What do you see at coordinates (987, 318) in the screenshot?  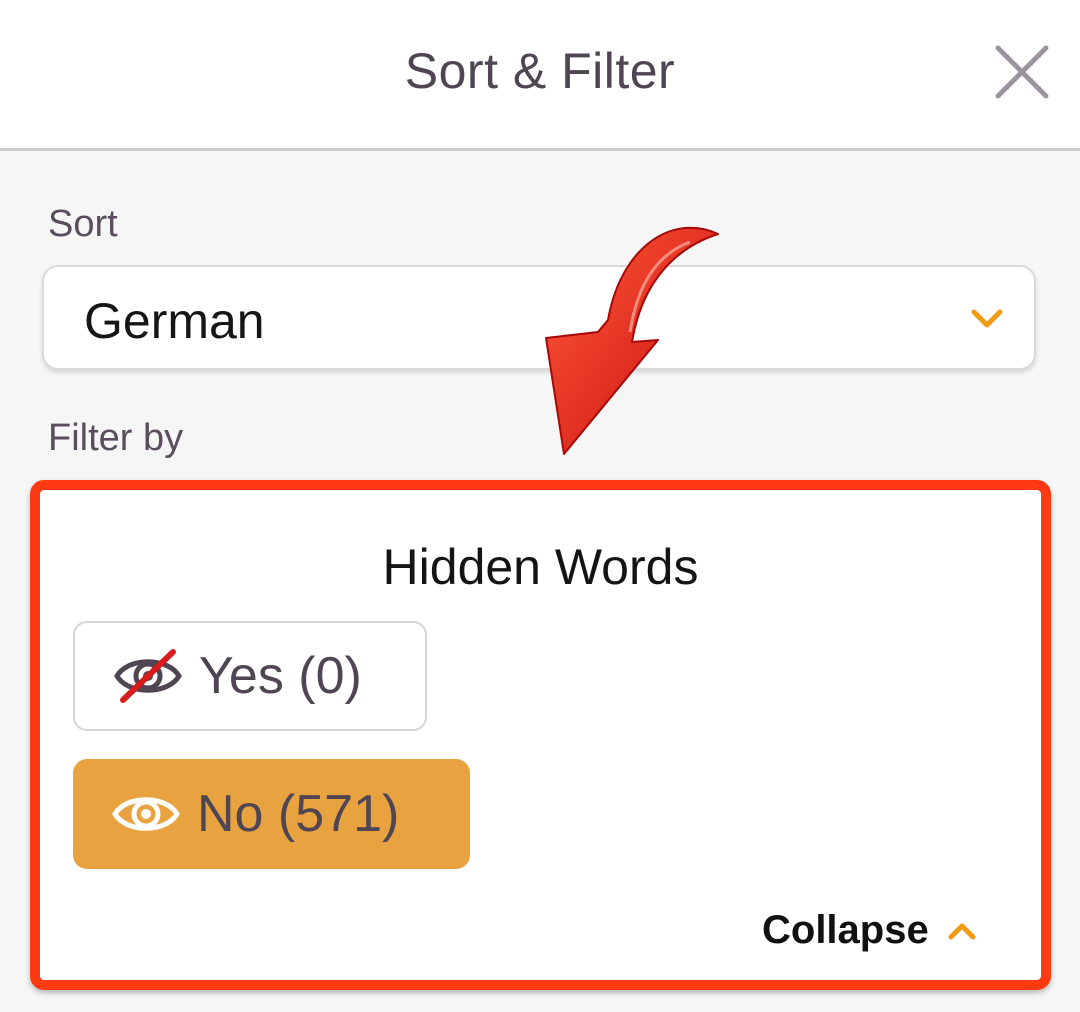 I see `chevron-down-icon` at bounding box center [987, 318].